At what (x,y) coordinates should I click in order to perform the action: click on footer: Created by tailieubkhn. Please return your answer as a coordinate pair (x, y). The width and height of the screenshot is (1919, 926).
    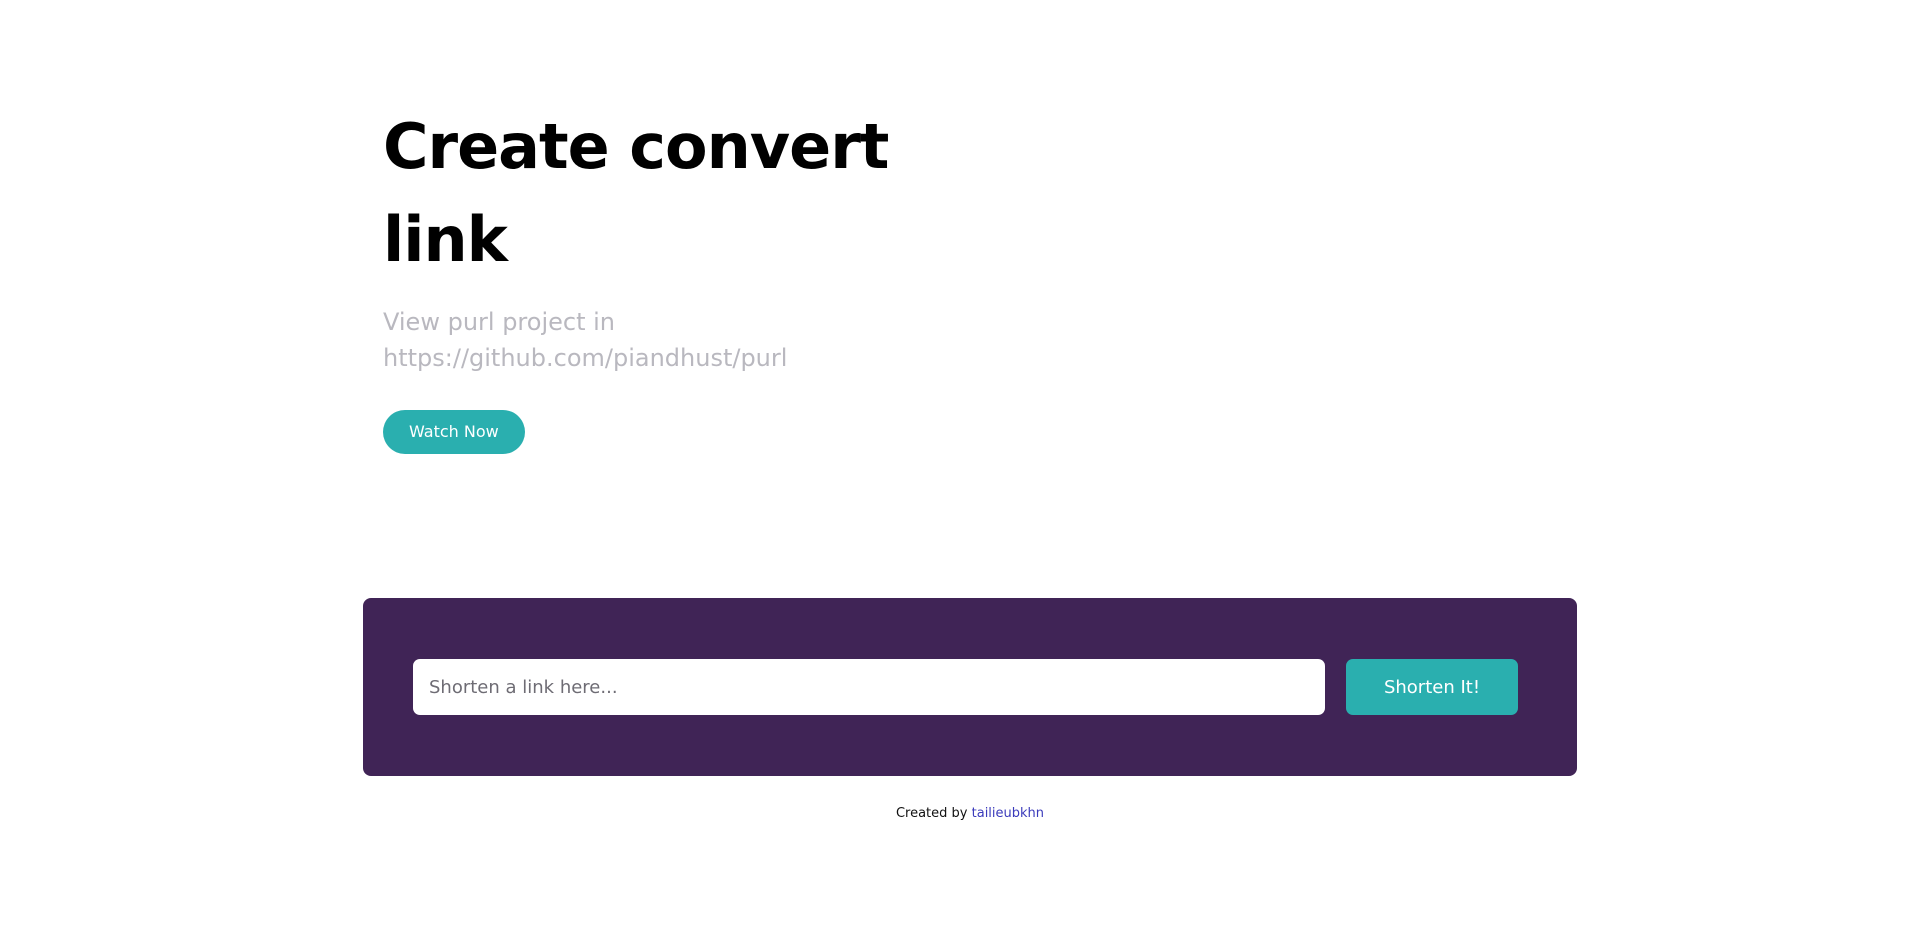
    Looking at the image, I should click on (959, 813).